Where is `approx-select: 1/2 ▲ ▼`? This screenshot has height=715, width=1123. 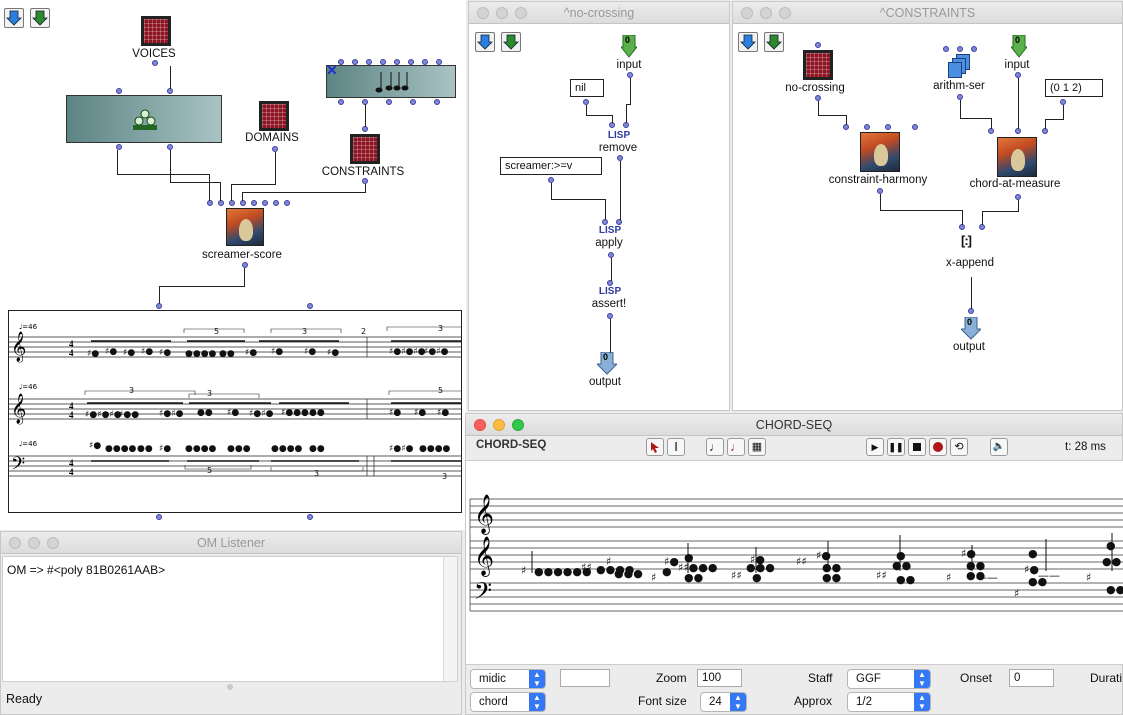 approx-select: 1/2 ▲ ▼ is located at coordinates (889, 702).